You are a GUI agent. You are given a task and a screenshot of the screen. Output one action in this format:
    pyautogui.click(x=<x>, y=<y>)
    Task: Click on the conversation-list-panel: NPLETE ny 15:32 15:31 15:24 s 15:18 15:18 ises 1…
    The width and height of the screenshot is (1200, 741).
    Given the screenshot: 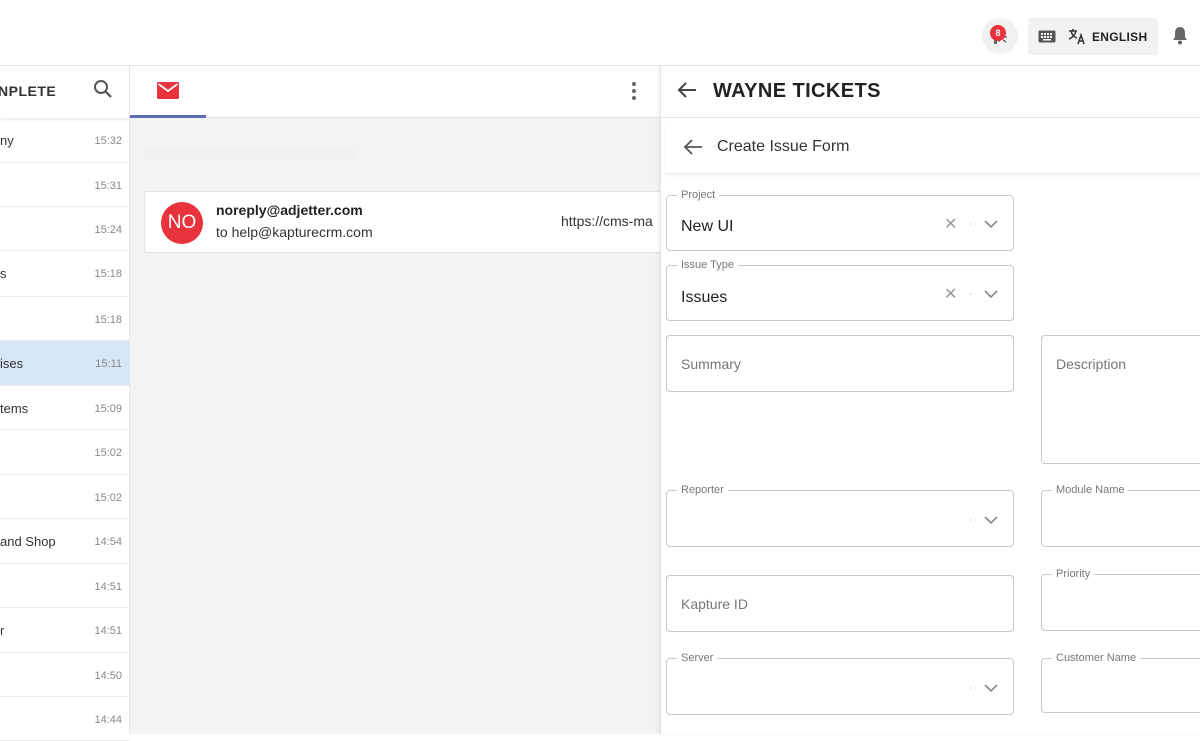 What is the action you would take?
    pyautogui.click(x=65, y=403)
    